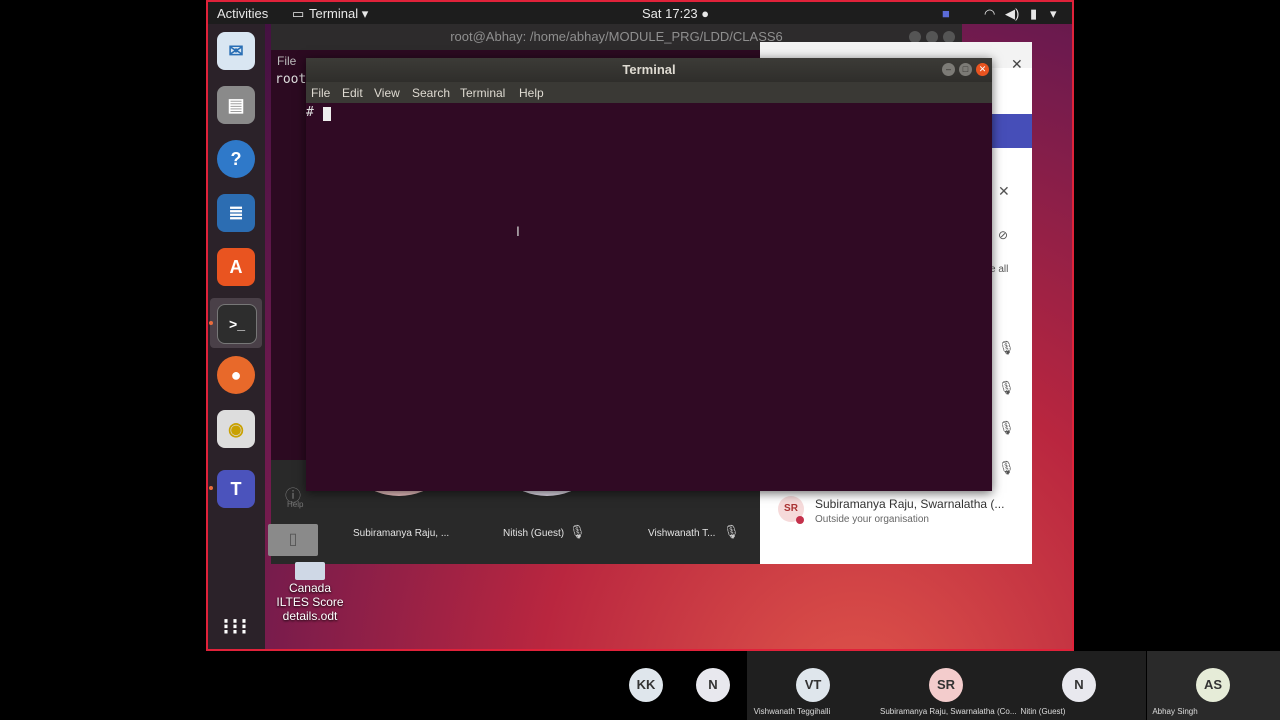 Image resolution: width=1280 pixels, height=720 pixels. What do you see at coordinates (534, 533) in the screenshot?
I see `tile-name: Nitish (Guest)` at bounding box center [534, 533].